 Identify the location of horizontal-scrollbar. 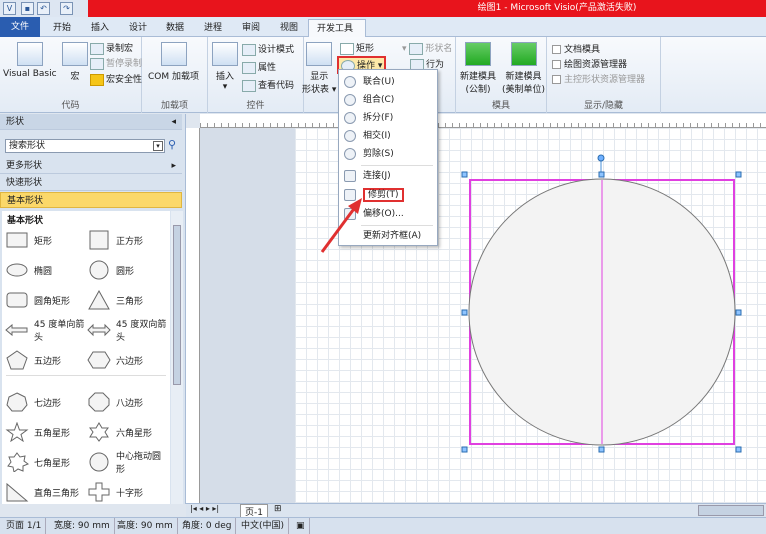
(731, 510).